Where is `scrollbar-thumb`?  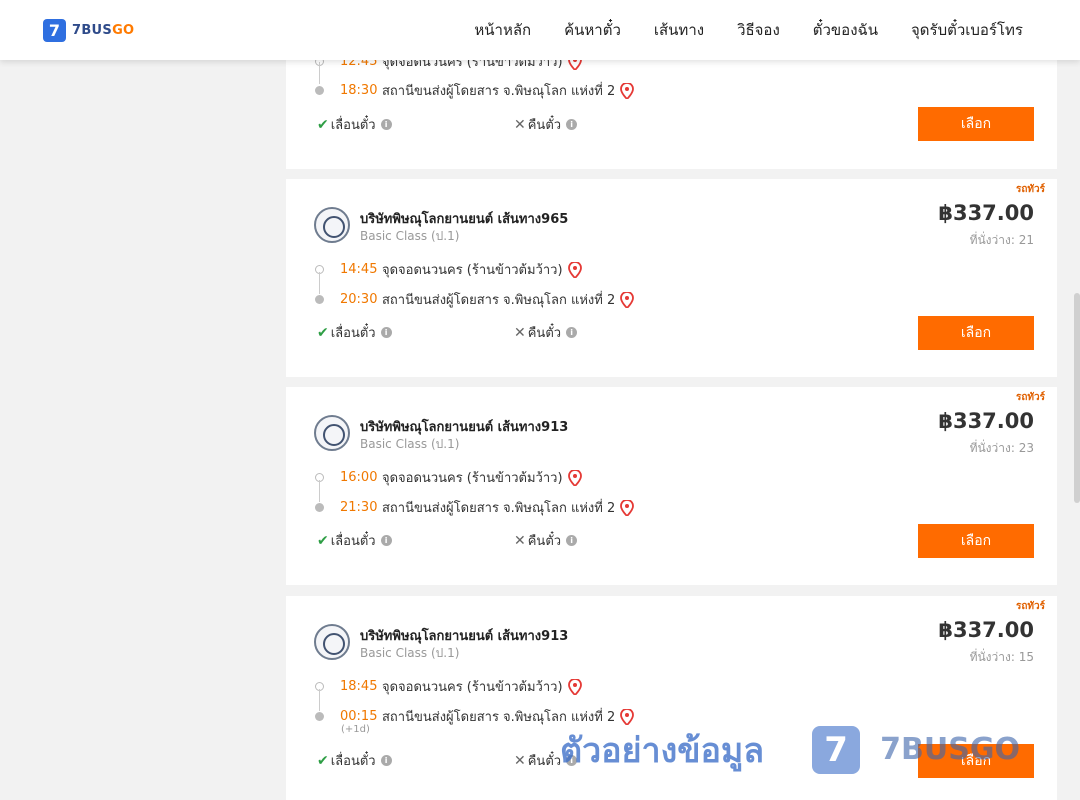 scrollbar-thumb is located at coordinates (1077, 398).